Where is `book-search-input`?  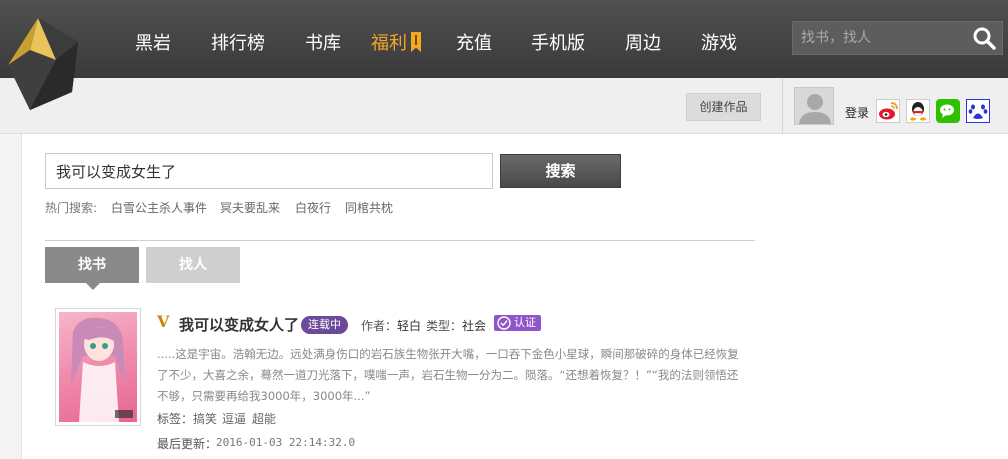 book-search-input is located at coordinates (269, 171).